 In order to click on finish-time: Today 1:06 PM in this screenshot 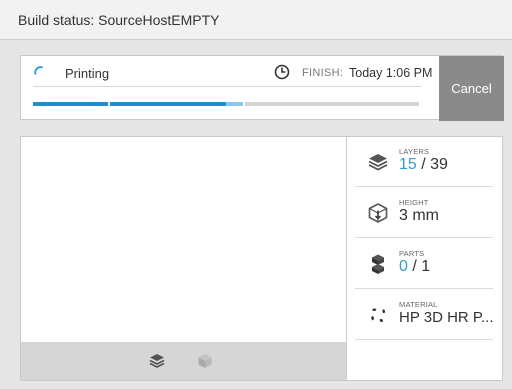, I will do `click(391, 73)`.